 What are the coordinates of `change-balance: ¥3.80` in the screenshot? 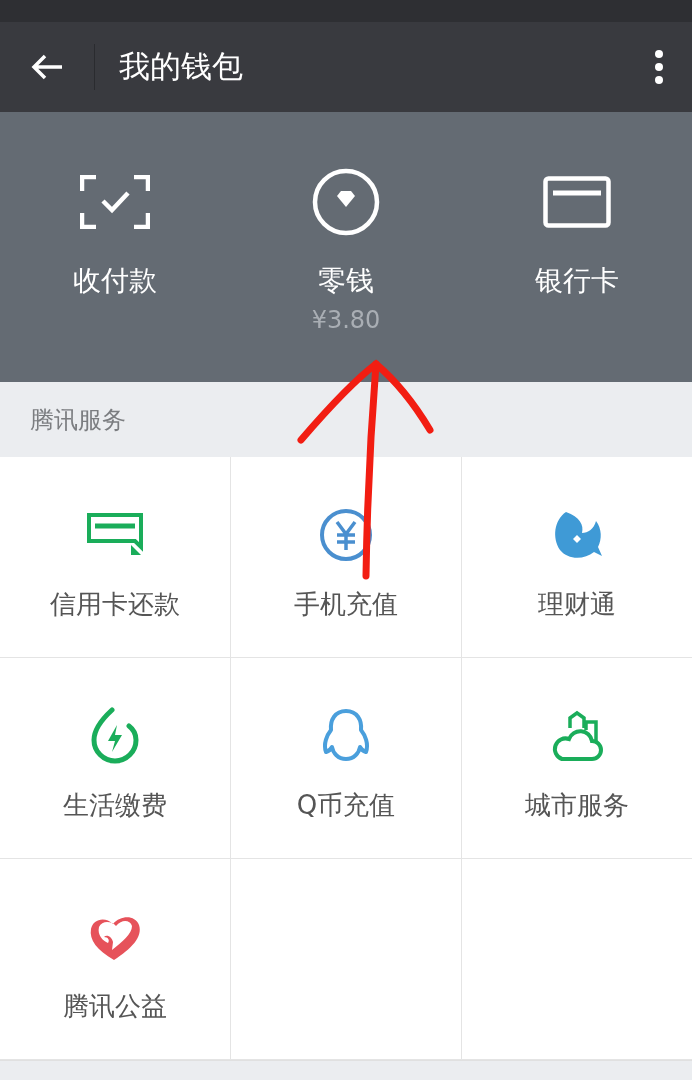 It's located at (346, 320).